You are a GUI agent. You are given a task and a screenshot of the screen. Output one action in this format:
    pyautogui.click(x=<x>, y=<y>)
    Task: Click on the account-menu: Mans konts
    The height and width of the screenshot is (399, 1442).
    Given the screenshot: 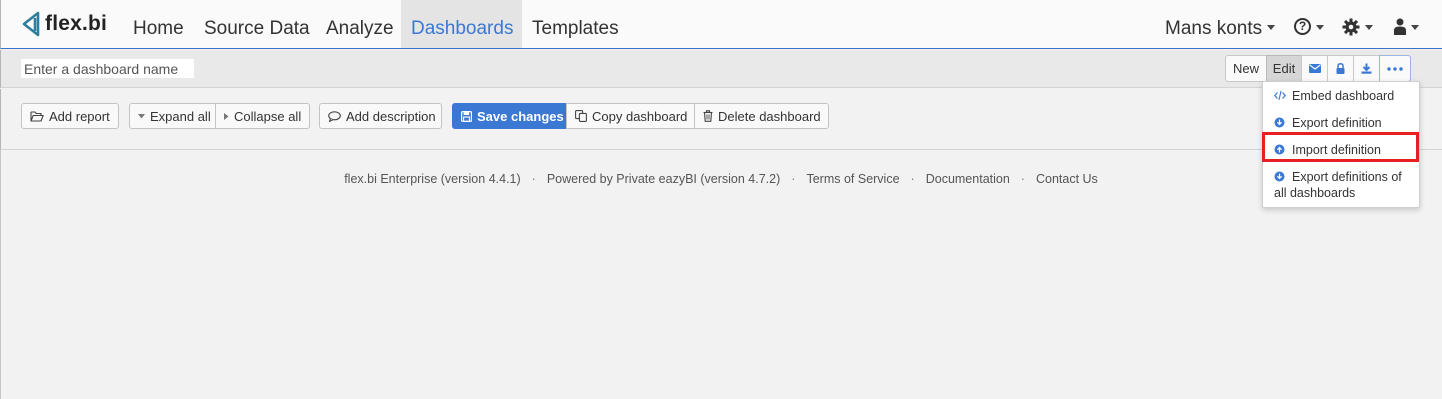 What is the action you would take?
    pyautogui.click(x=1220, y=24)
    